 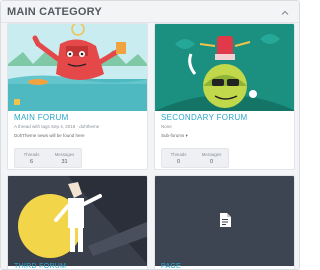 I want to click on forum-stats-main: Threads 6 Messages 31, so click(x=48, y=158).